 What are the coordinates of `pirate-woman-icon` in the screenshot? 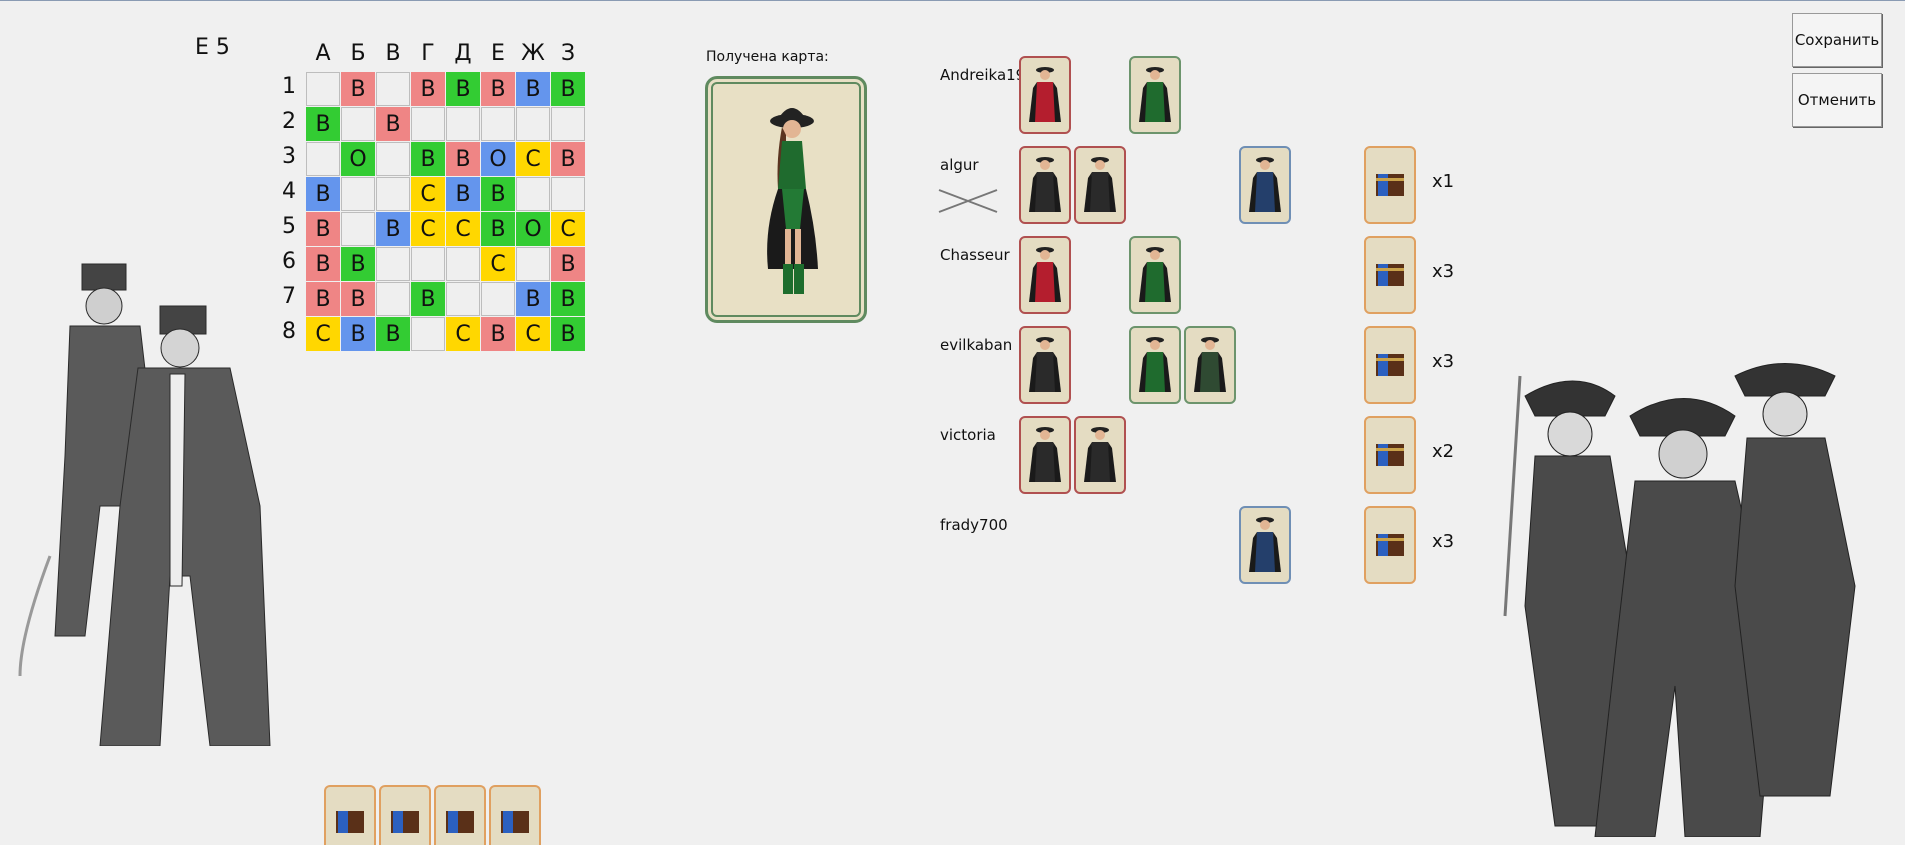 It's located at (792, 201).